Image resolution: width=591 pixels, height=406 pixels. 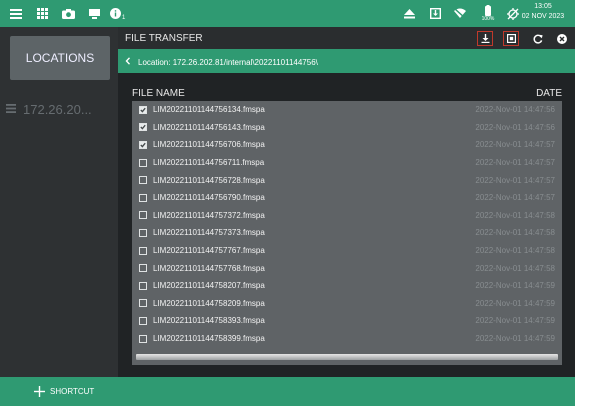 I want to click on battery-icon: 100%, so click(x=488, y=13).